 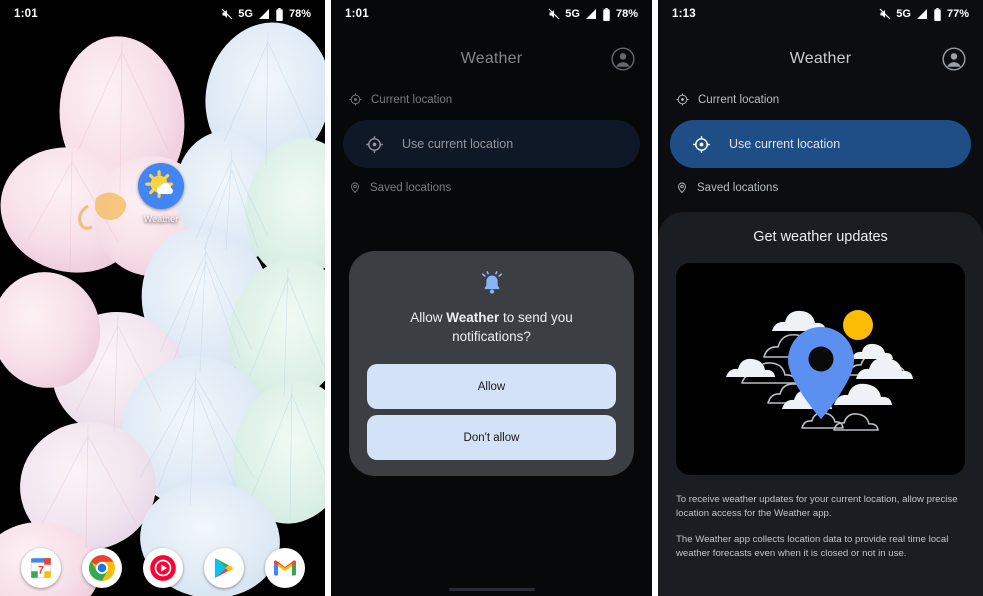 I want to click on svg-text: 7, so click(x=40, y=570).